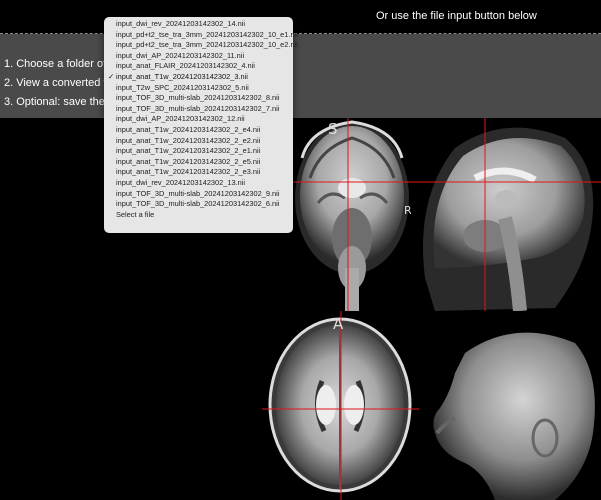 The image size is (601, 500). I want to click on file-option: input_anat_T1w_20241203142302_2_e2.nii, so click(198, 141).